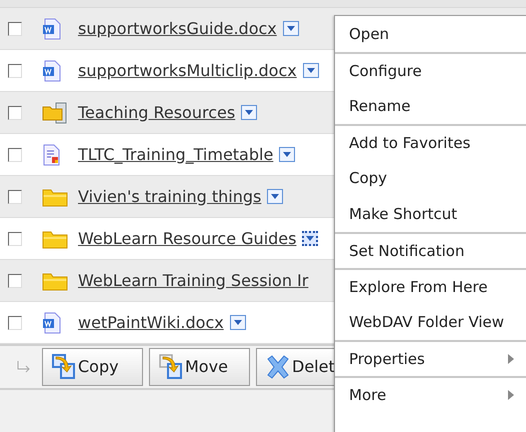  What do you see at coordinates (193, 280) in the screenshot?
I see `file-link: WebLearn Training Session Ir` at bounding box center [193, 280].